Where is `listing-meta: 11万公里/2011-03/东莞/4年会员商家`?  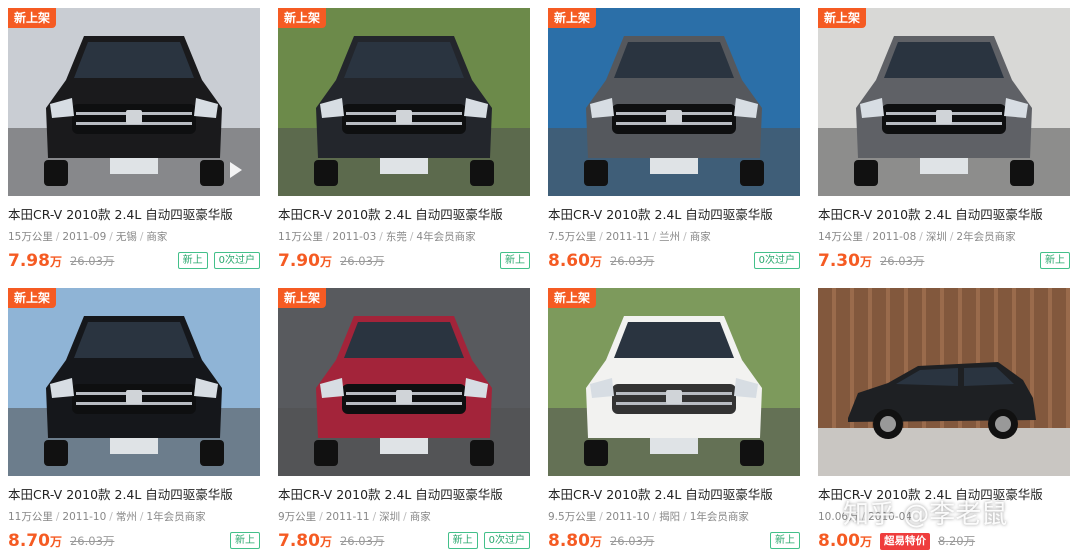 listing-meta: 11万公里/2011-03/东莞/4年会员商家 is located at coordinates (377, 237).